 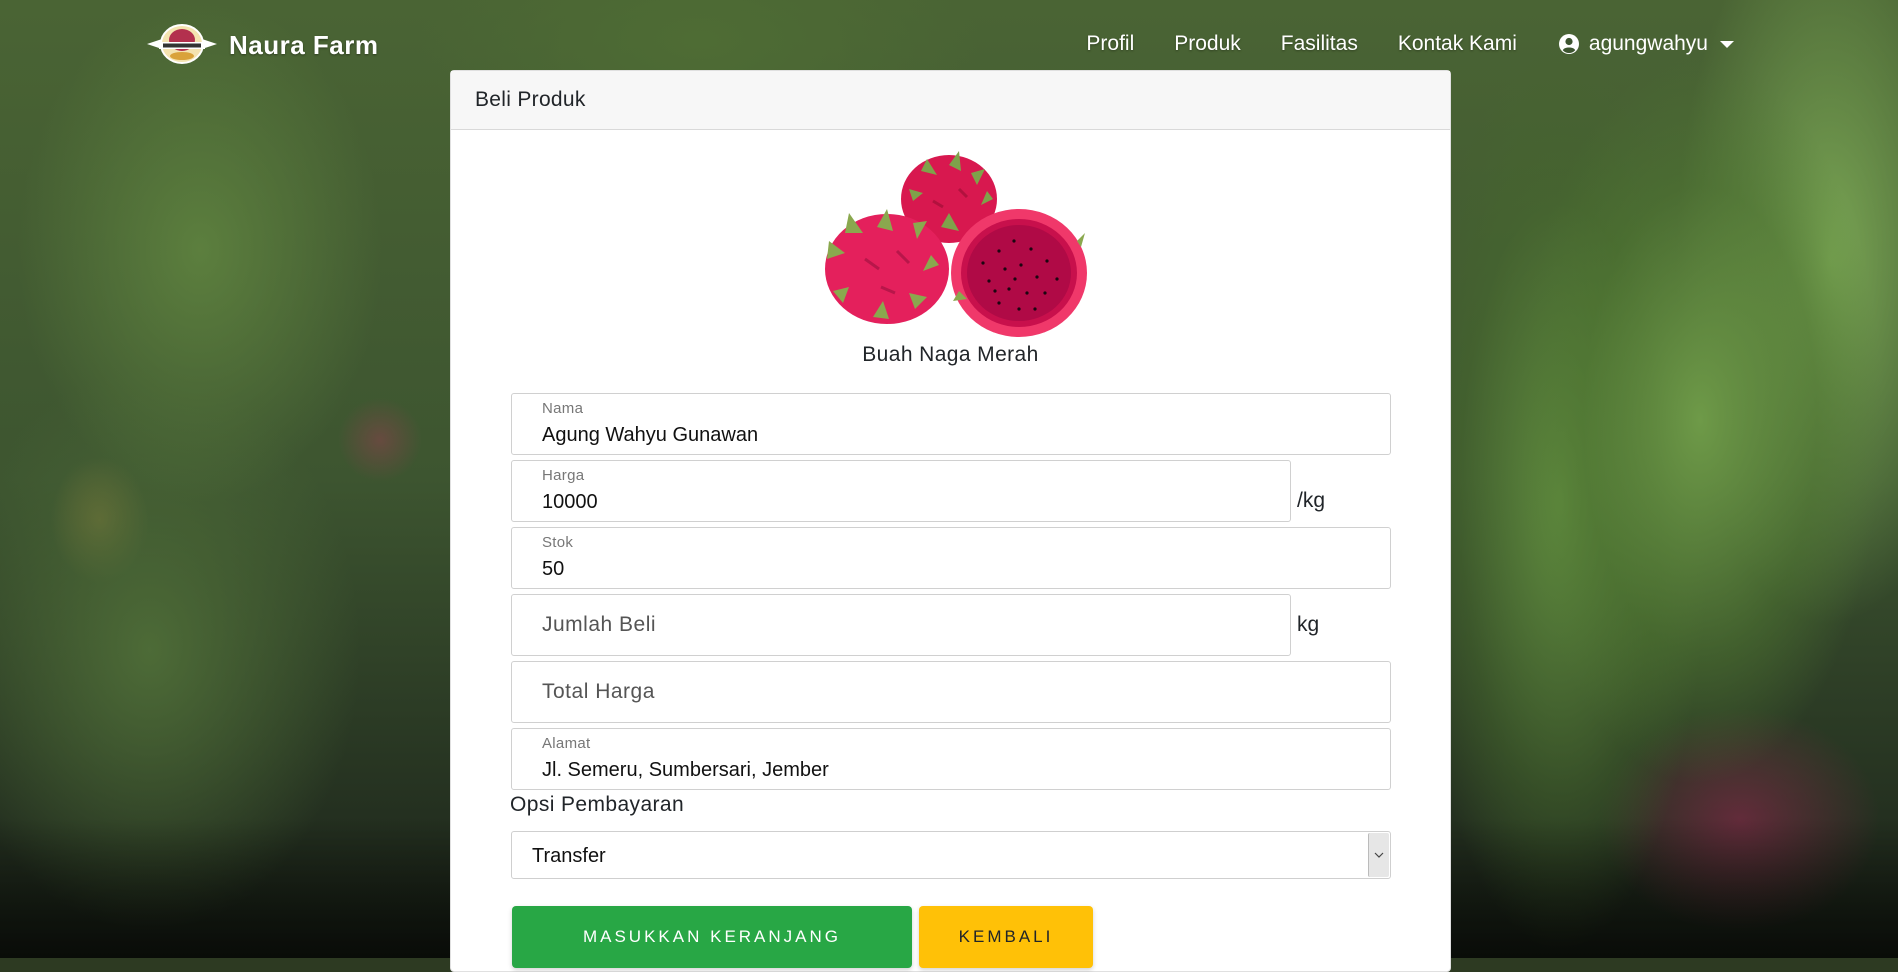 I want to click on nama-field: Nama Agung Wahyu Gunawan, so click(x=951, y=424).